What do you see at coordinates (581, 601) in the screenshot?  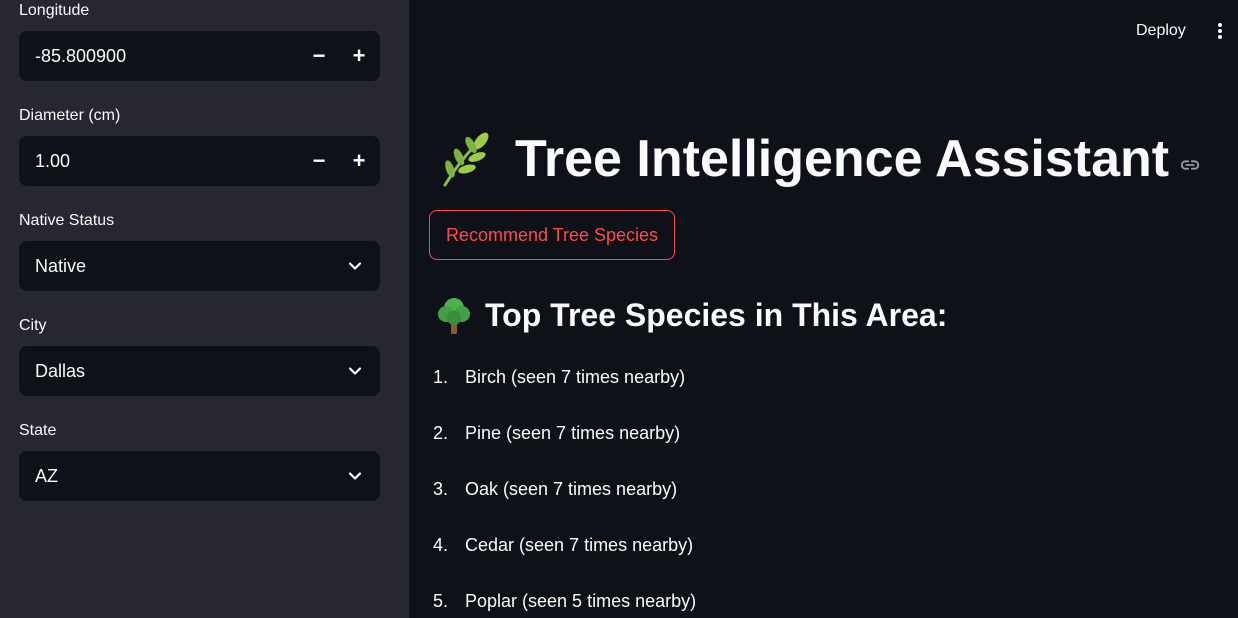 I see `list-item-text: Poplar (seen 5 times nearby)` at bounding box center [581, 601].